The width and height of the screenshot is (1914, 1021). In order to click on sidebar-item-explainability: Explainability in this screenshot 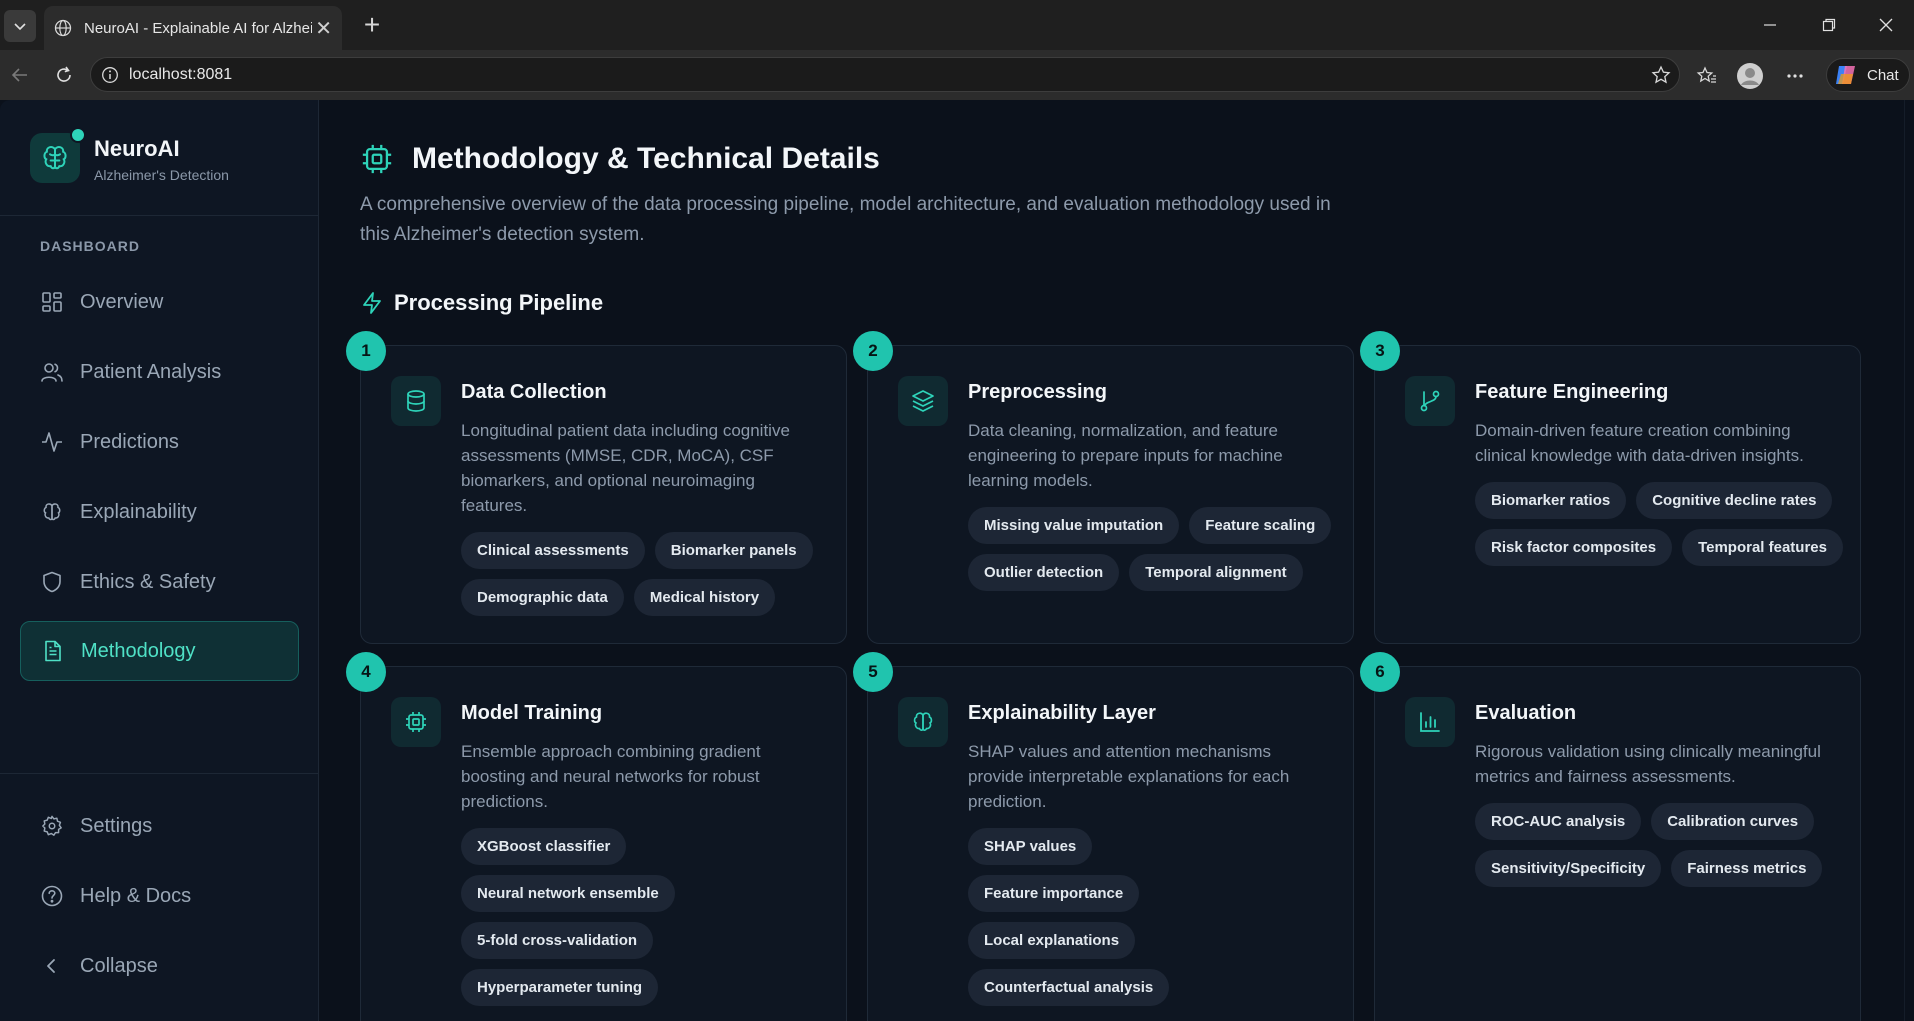, I will do `click(159, 512)`.